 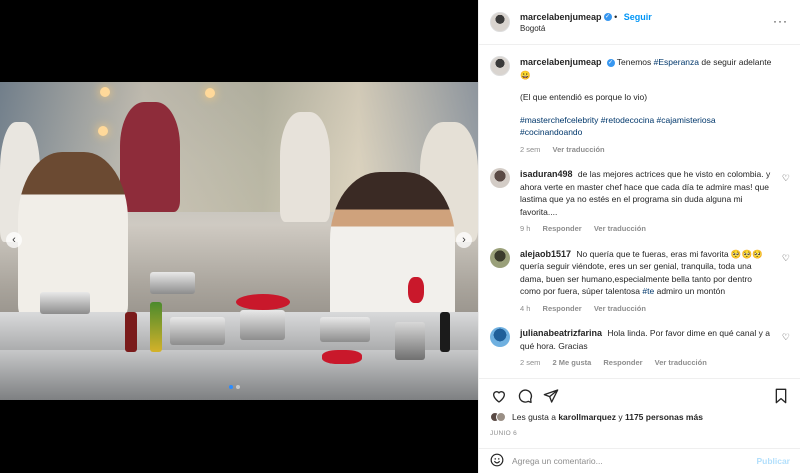 What do you see at coordinates (525, 308) in the screenshot?
I see `comment-time: 4 h` at bounding box center [525, 308].